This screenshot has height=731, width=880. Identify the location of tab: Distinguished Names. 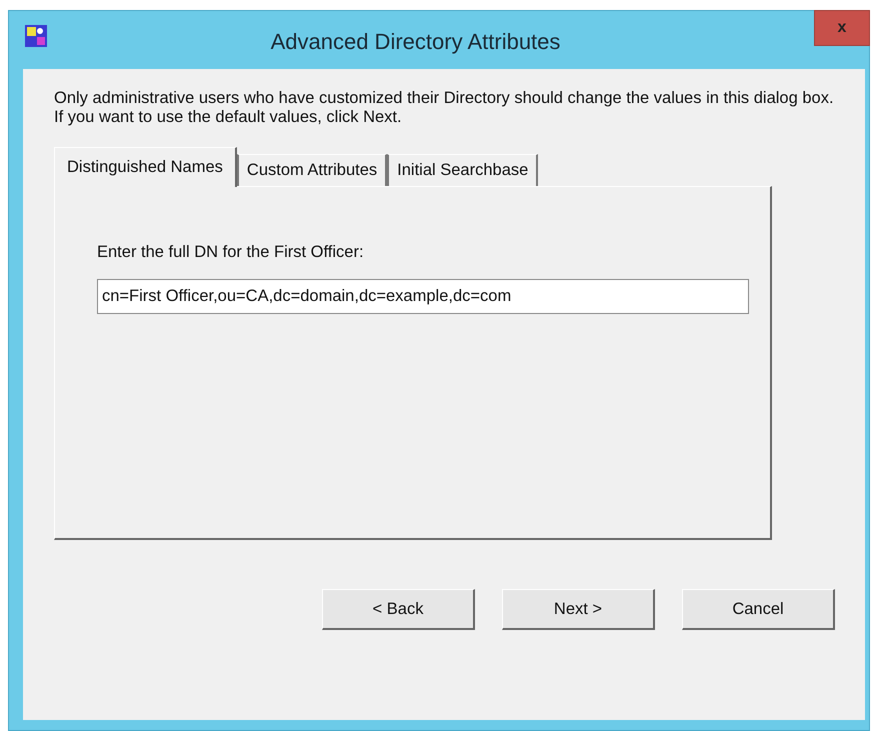
(145, 167).